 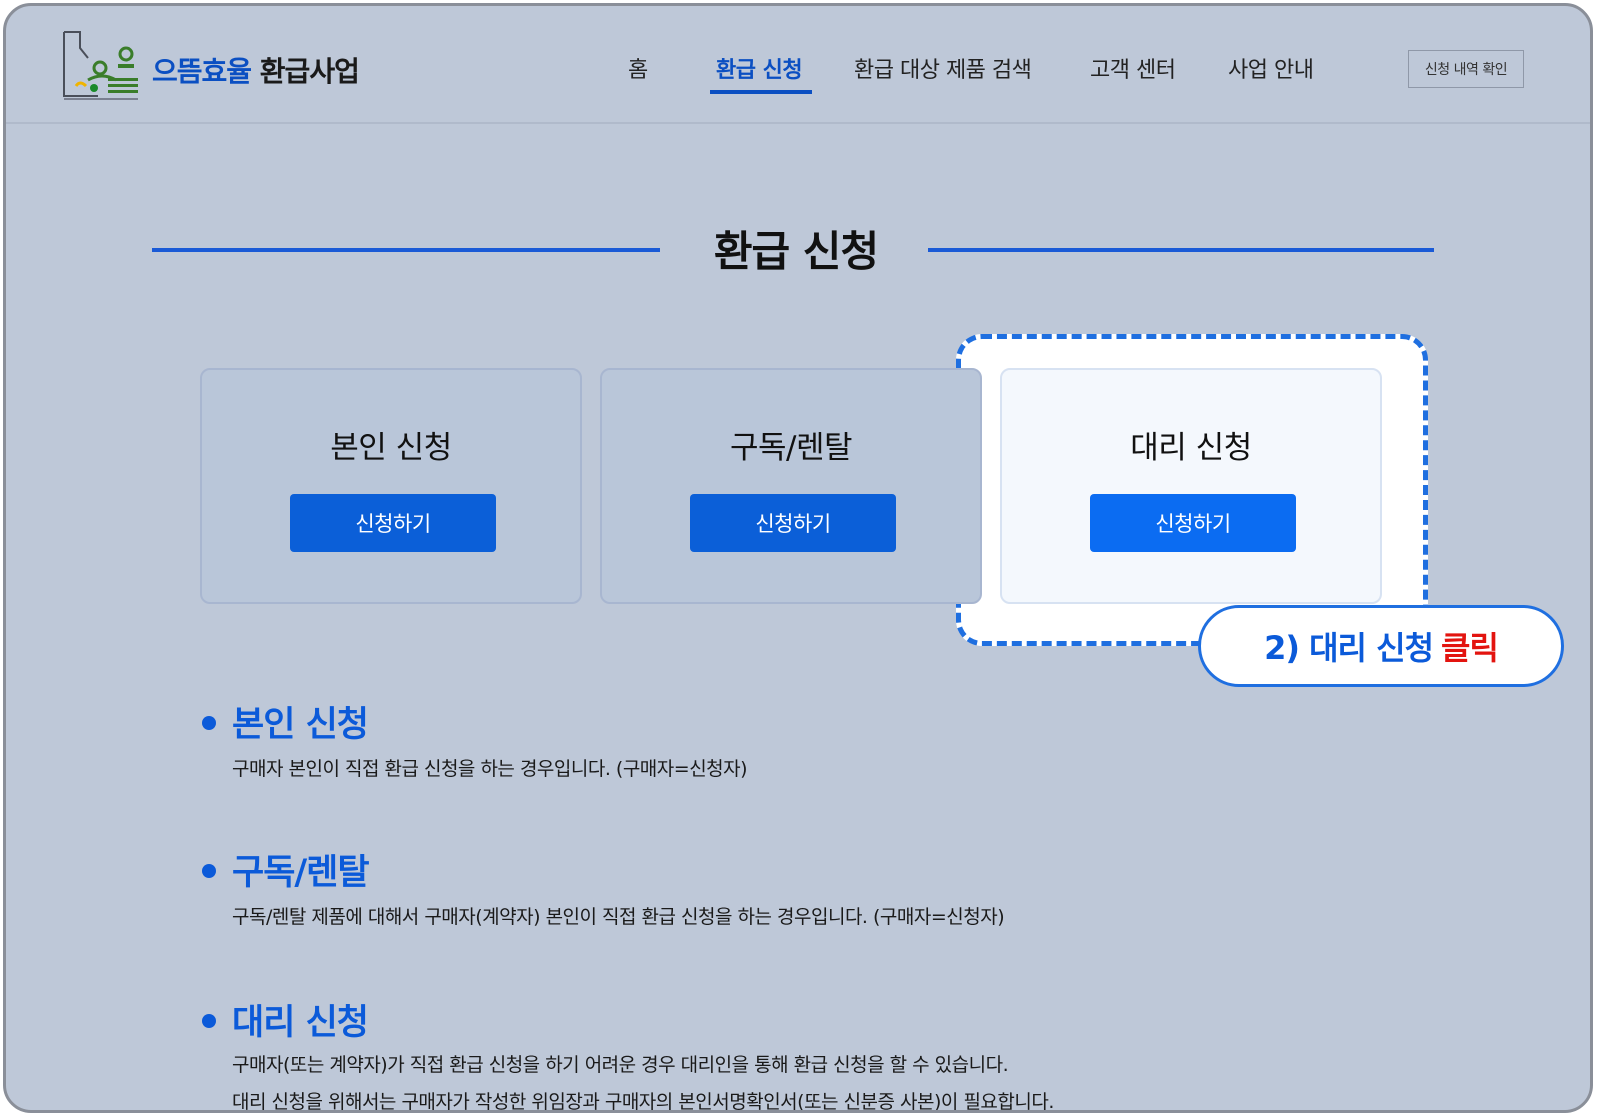 What do you see at coordinates (393, 523) in the screenshot?
I see `apply-button-self: 신청하기` at bounding box center [393, 523].